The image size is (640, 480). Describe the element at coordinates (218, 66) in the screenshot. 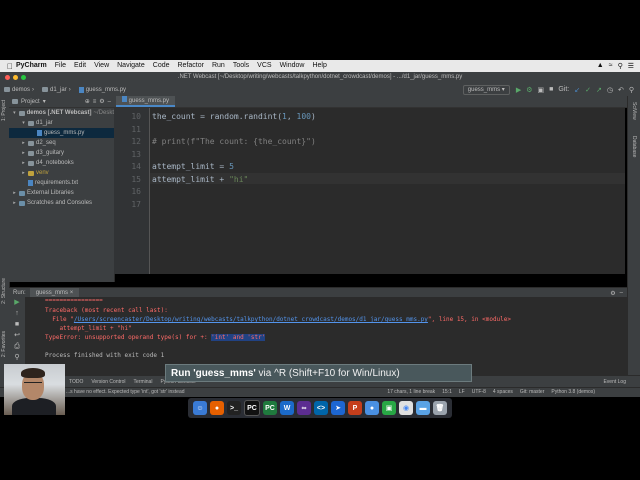

I see `menu-run: Run` at that location.